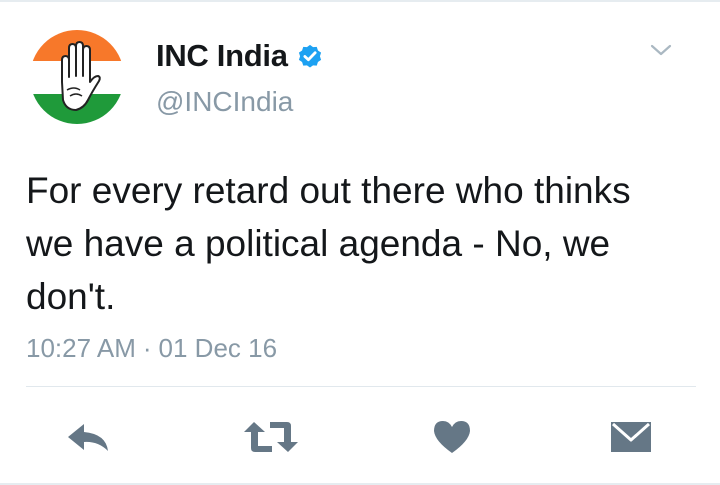 The height and width of the screenshot is (485, 720). I want to click on like-button, so click(452, 437).